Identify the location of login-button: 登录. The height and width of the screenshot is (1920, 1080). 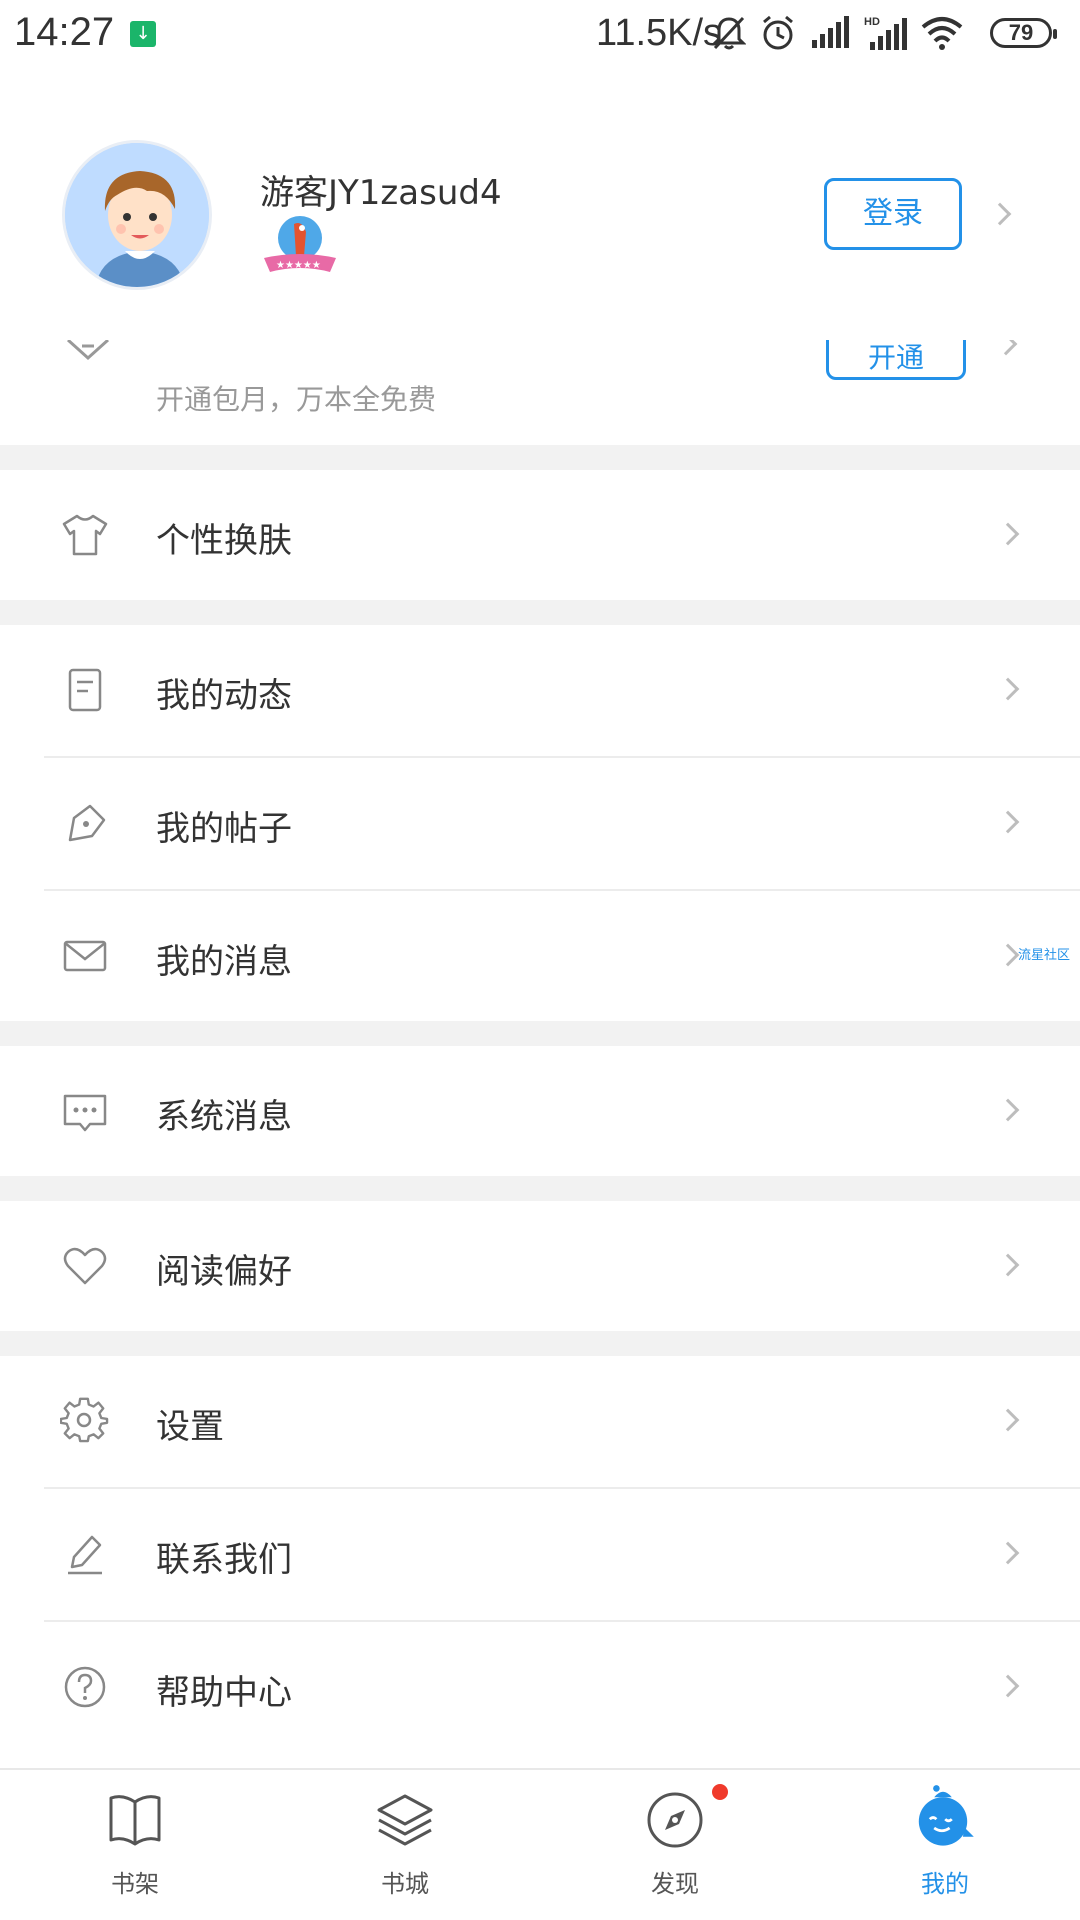
(893, 214).